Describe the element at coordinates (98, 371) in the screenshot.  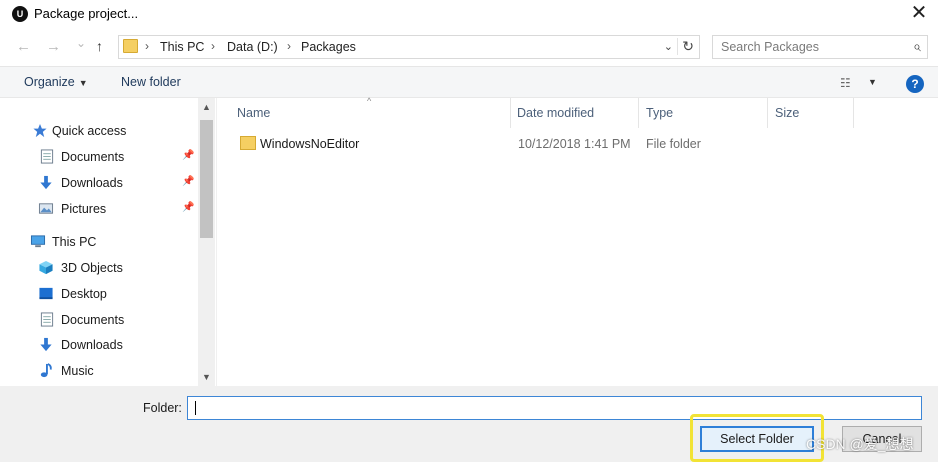
I see `sidebar-item-music: Music` at that location.